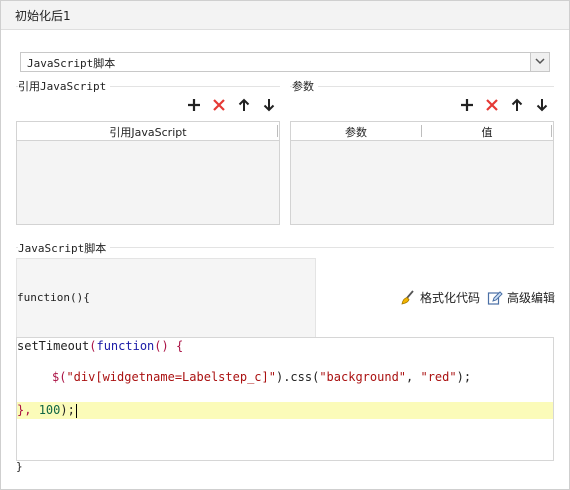 The height and width of the screenshot is (490, 570). I want to click on text-cursor, so click(76, 410).